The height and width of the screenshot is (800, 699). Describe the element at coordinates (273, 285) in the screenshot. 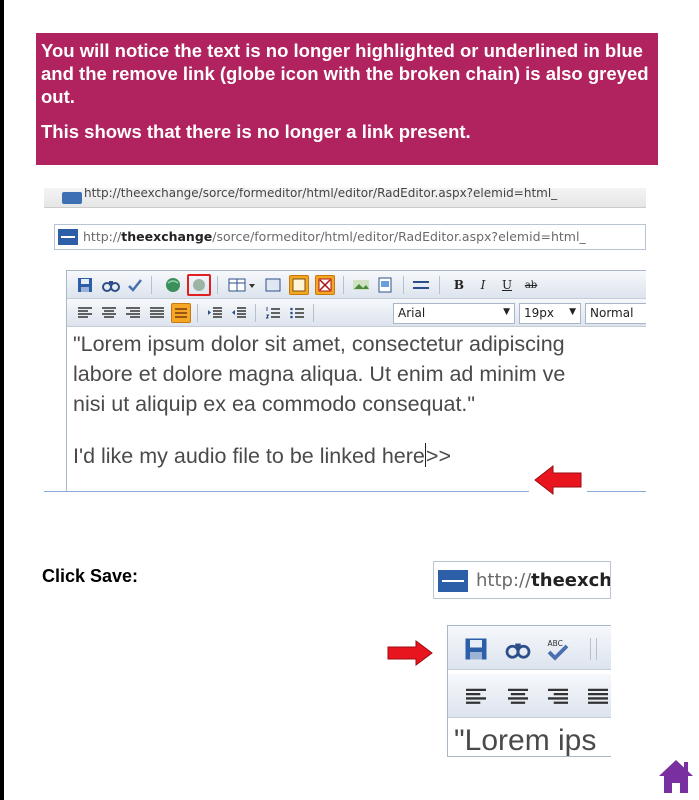

I see `form-icon` at that location.